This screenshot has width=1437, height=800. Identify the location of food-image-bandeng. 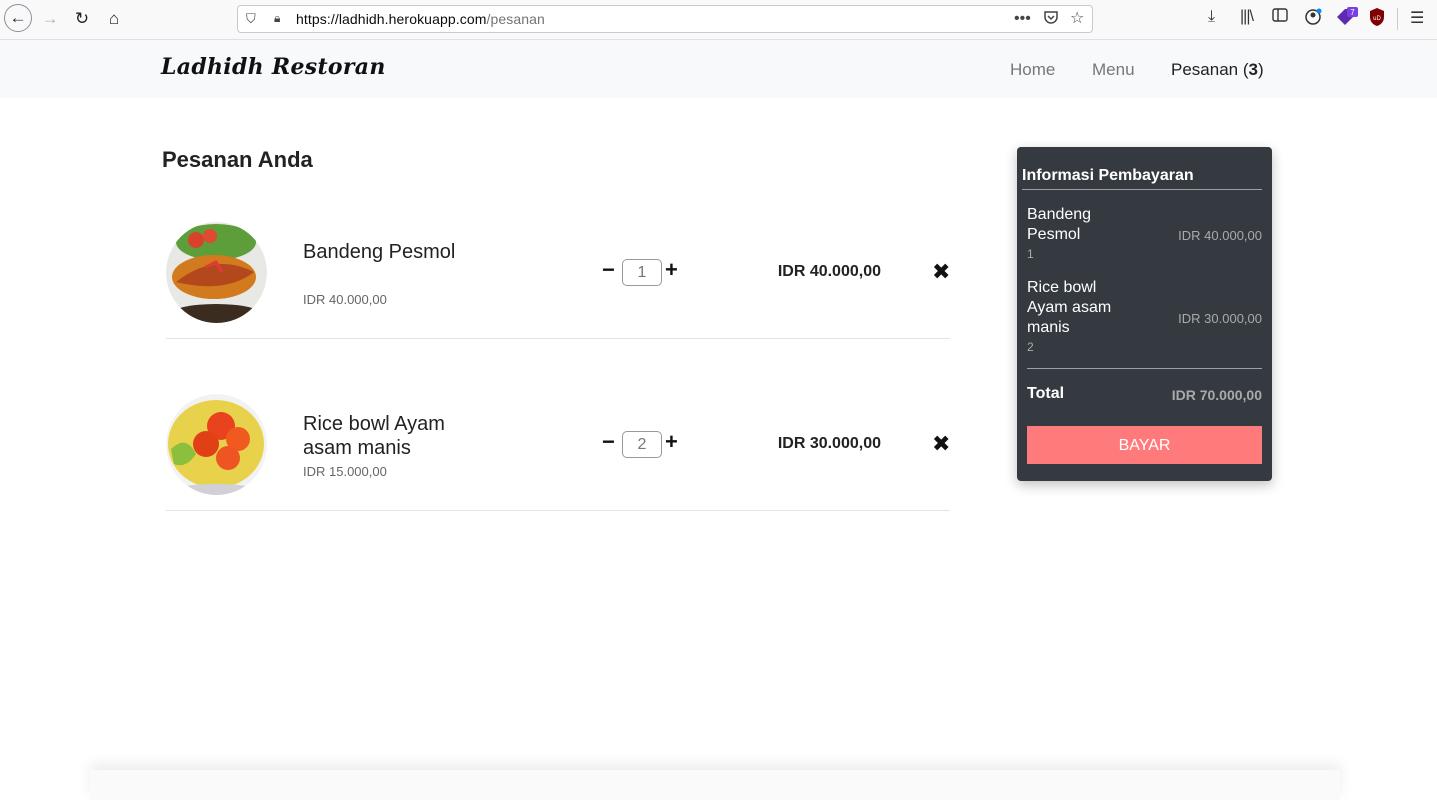
(216, 272).